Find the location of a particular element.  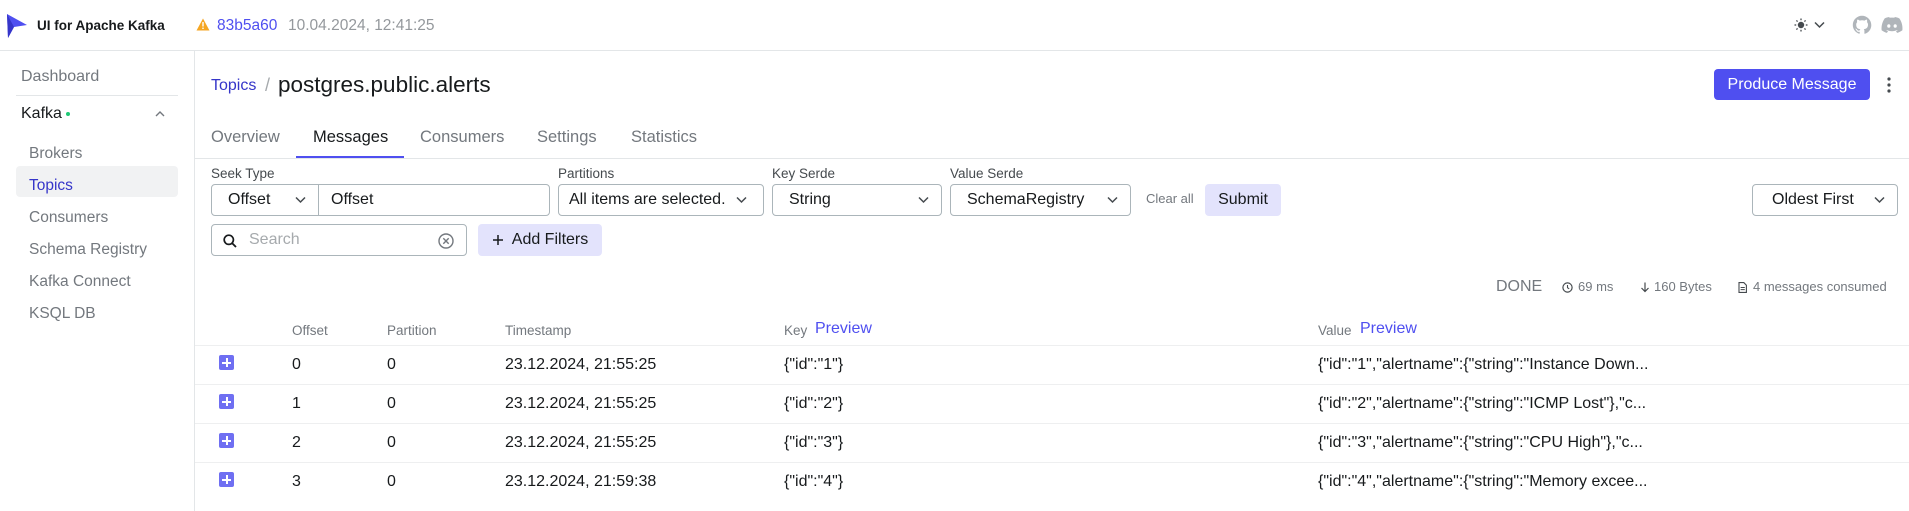

column-header-partition: Partition is located at coordinates (412, 330).